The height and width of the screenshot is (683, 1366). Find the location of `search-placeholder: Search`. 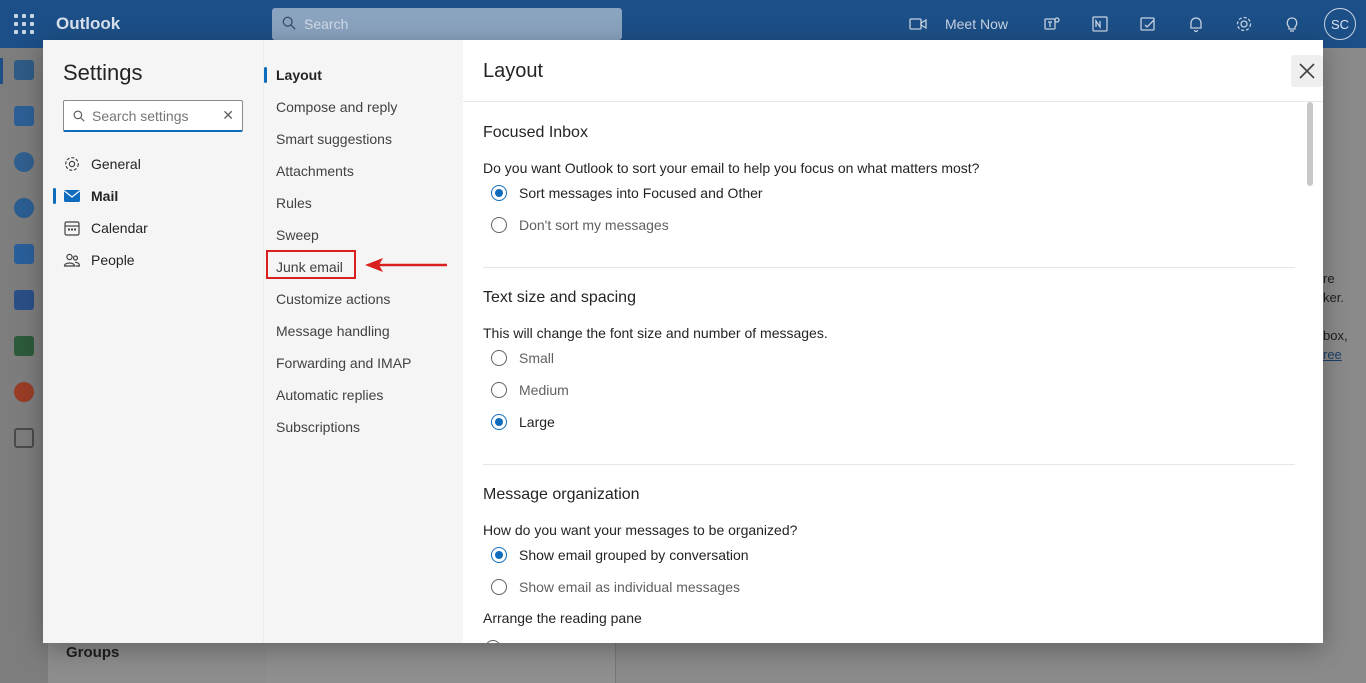

search-placeholder: Search is located at coordinates (326, 24).